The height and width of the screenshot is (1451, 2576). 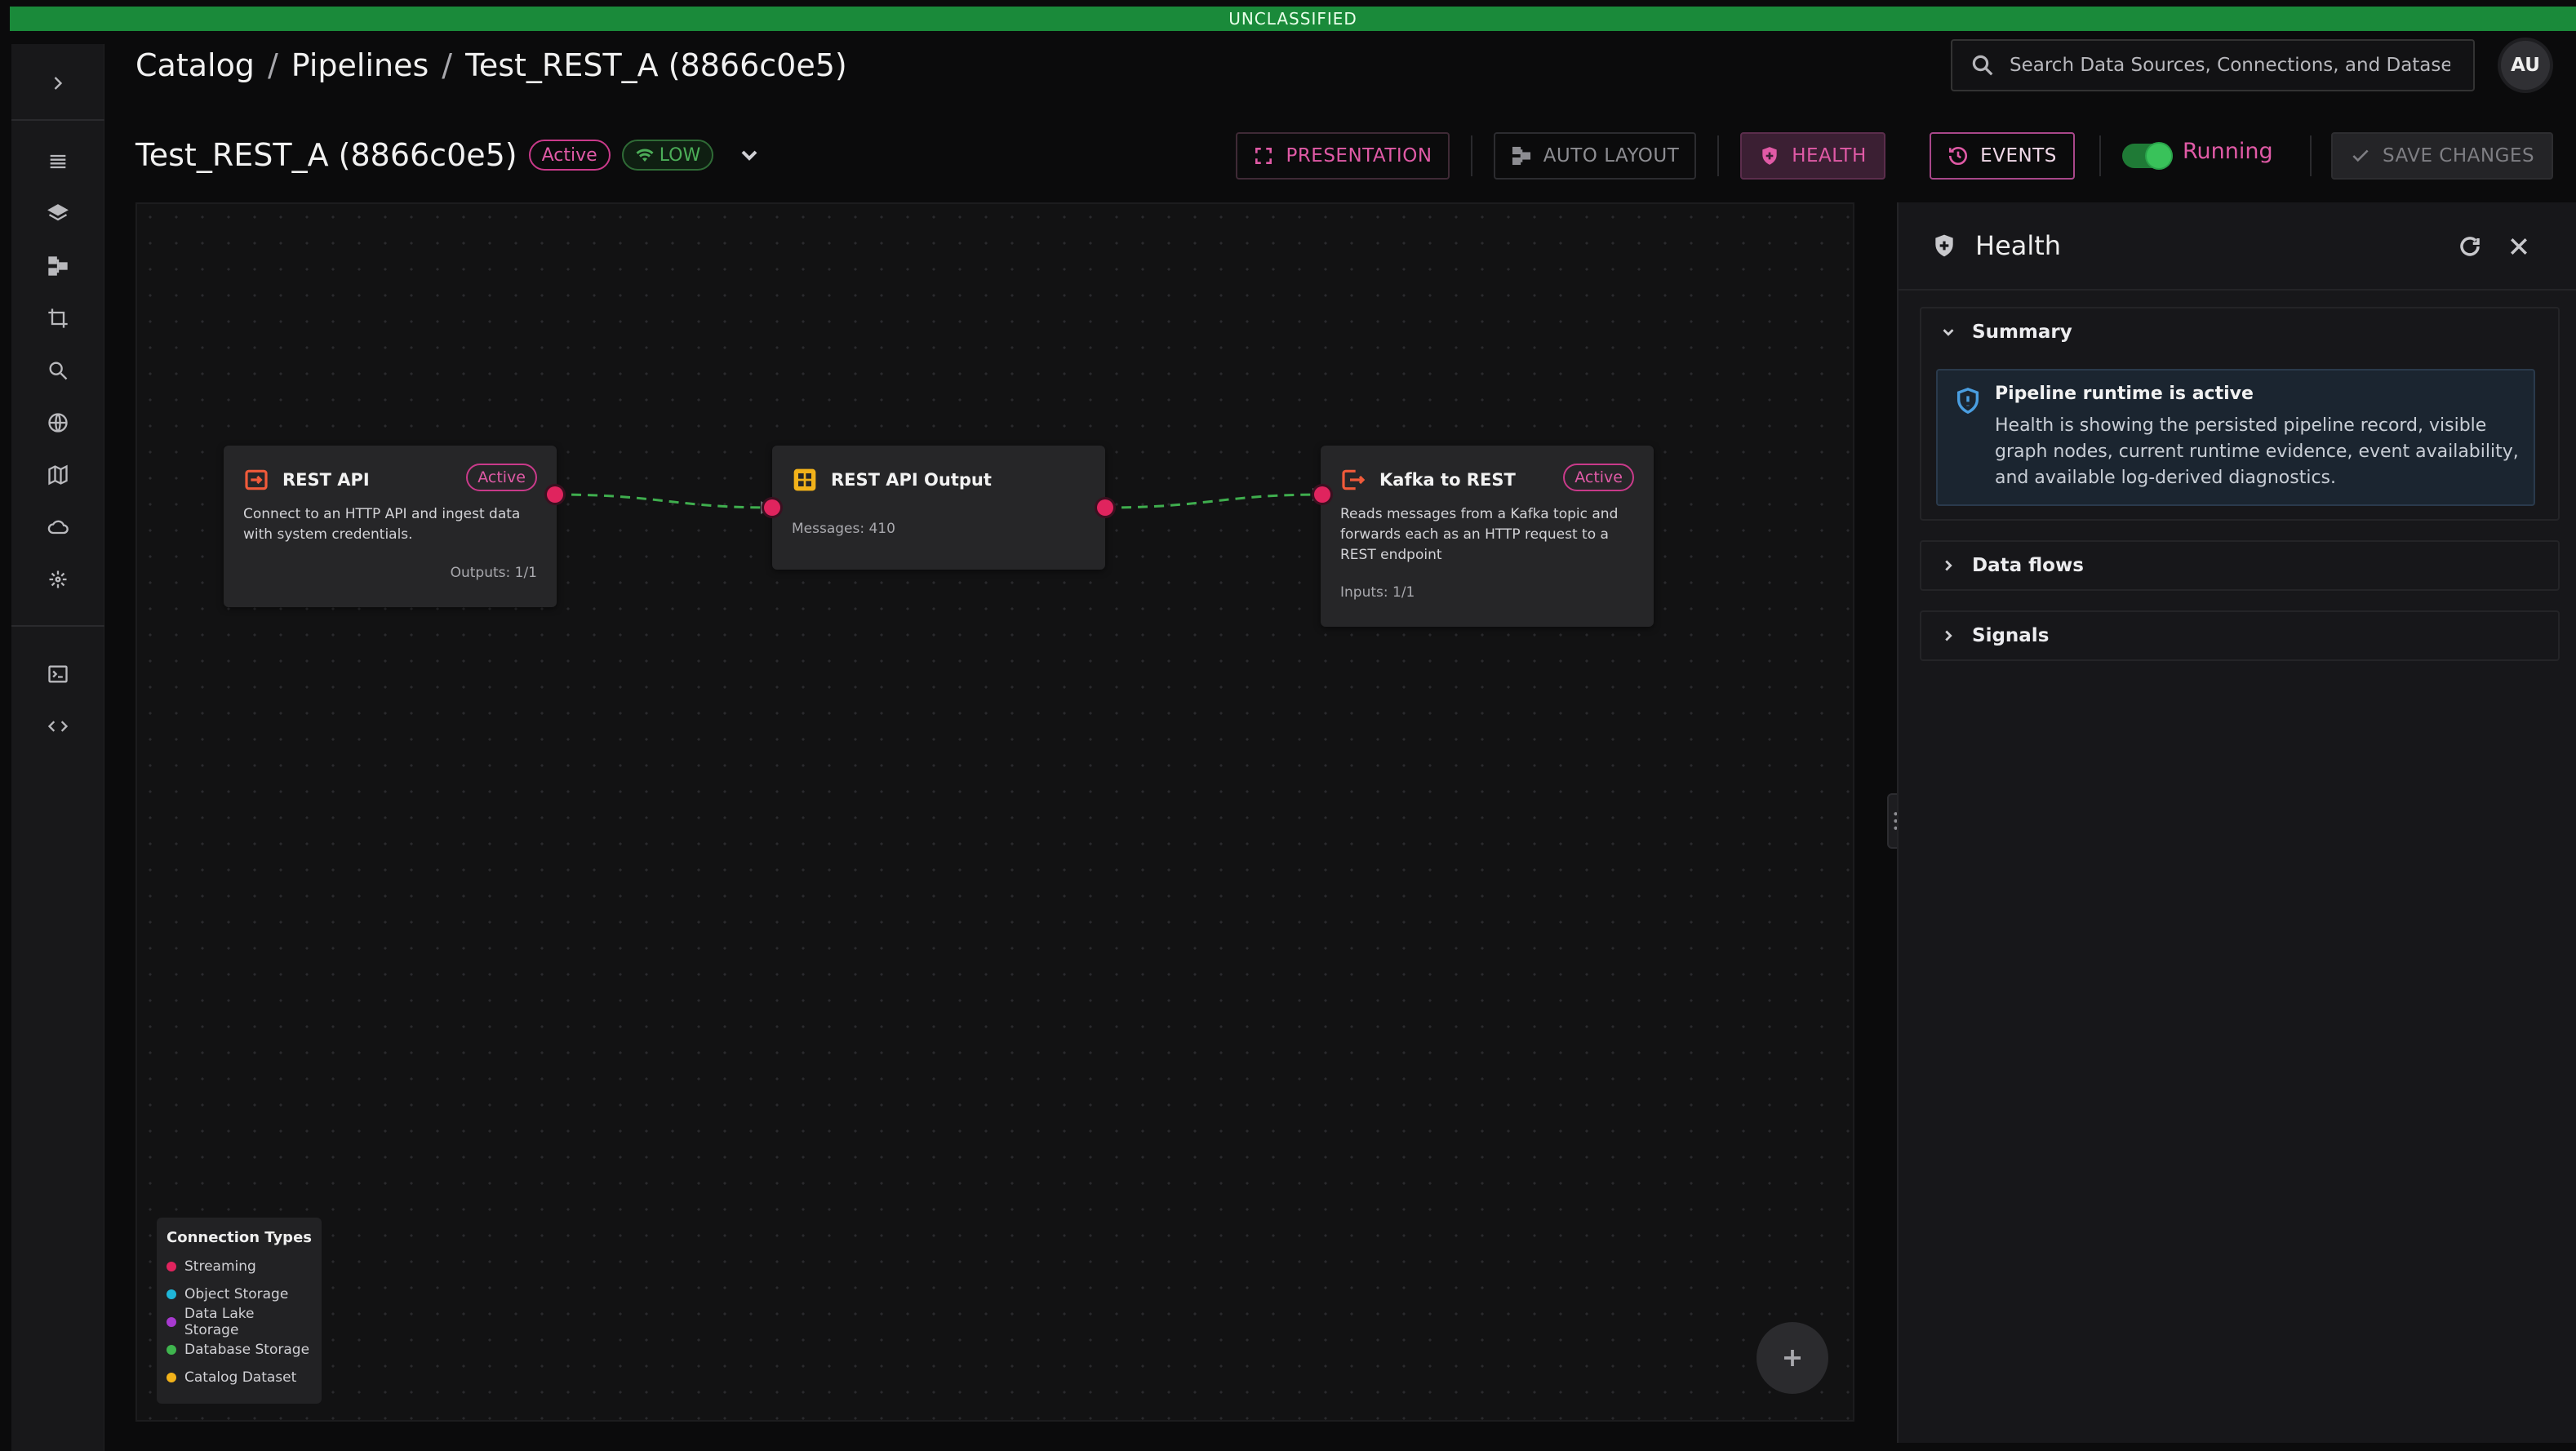 I want to click on events-button: EVENTS, so click(x=2002, y=156).